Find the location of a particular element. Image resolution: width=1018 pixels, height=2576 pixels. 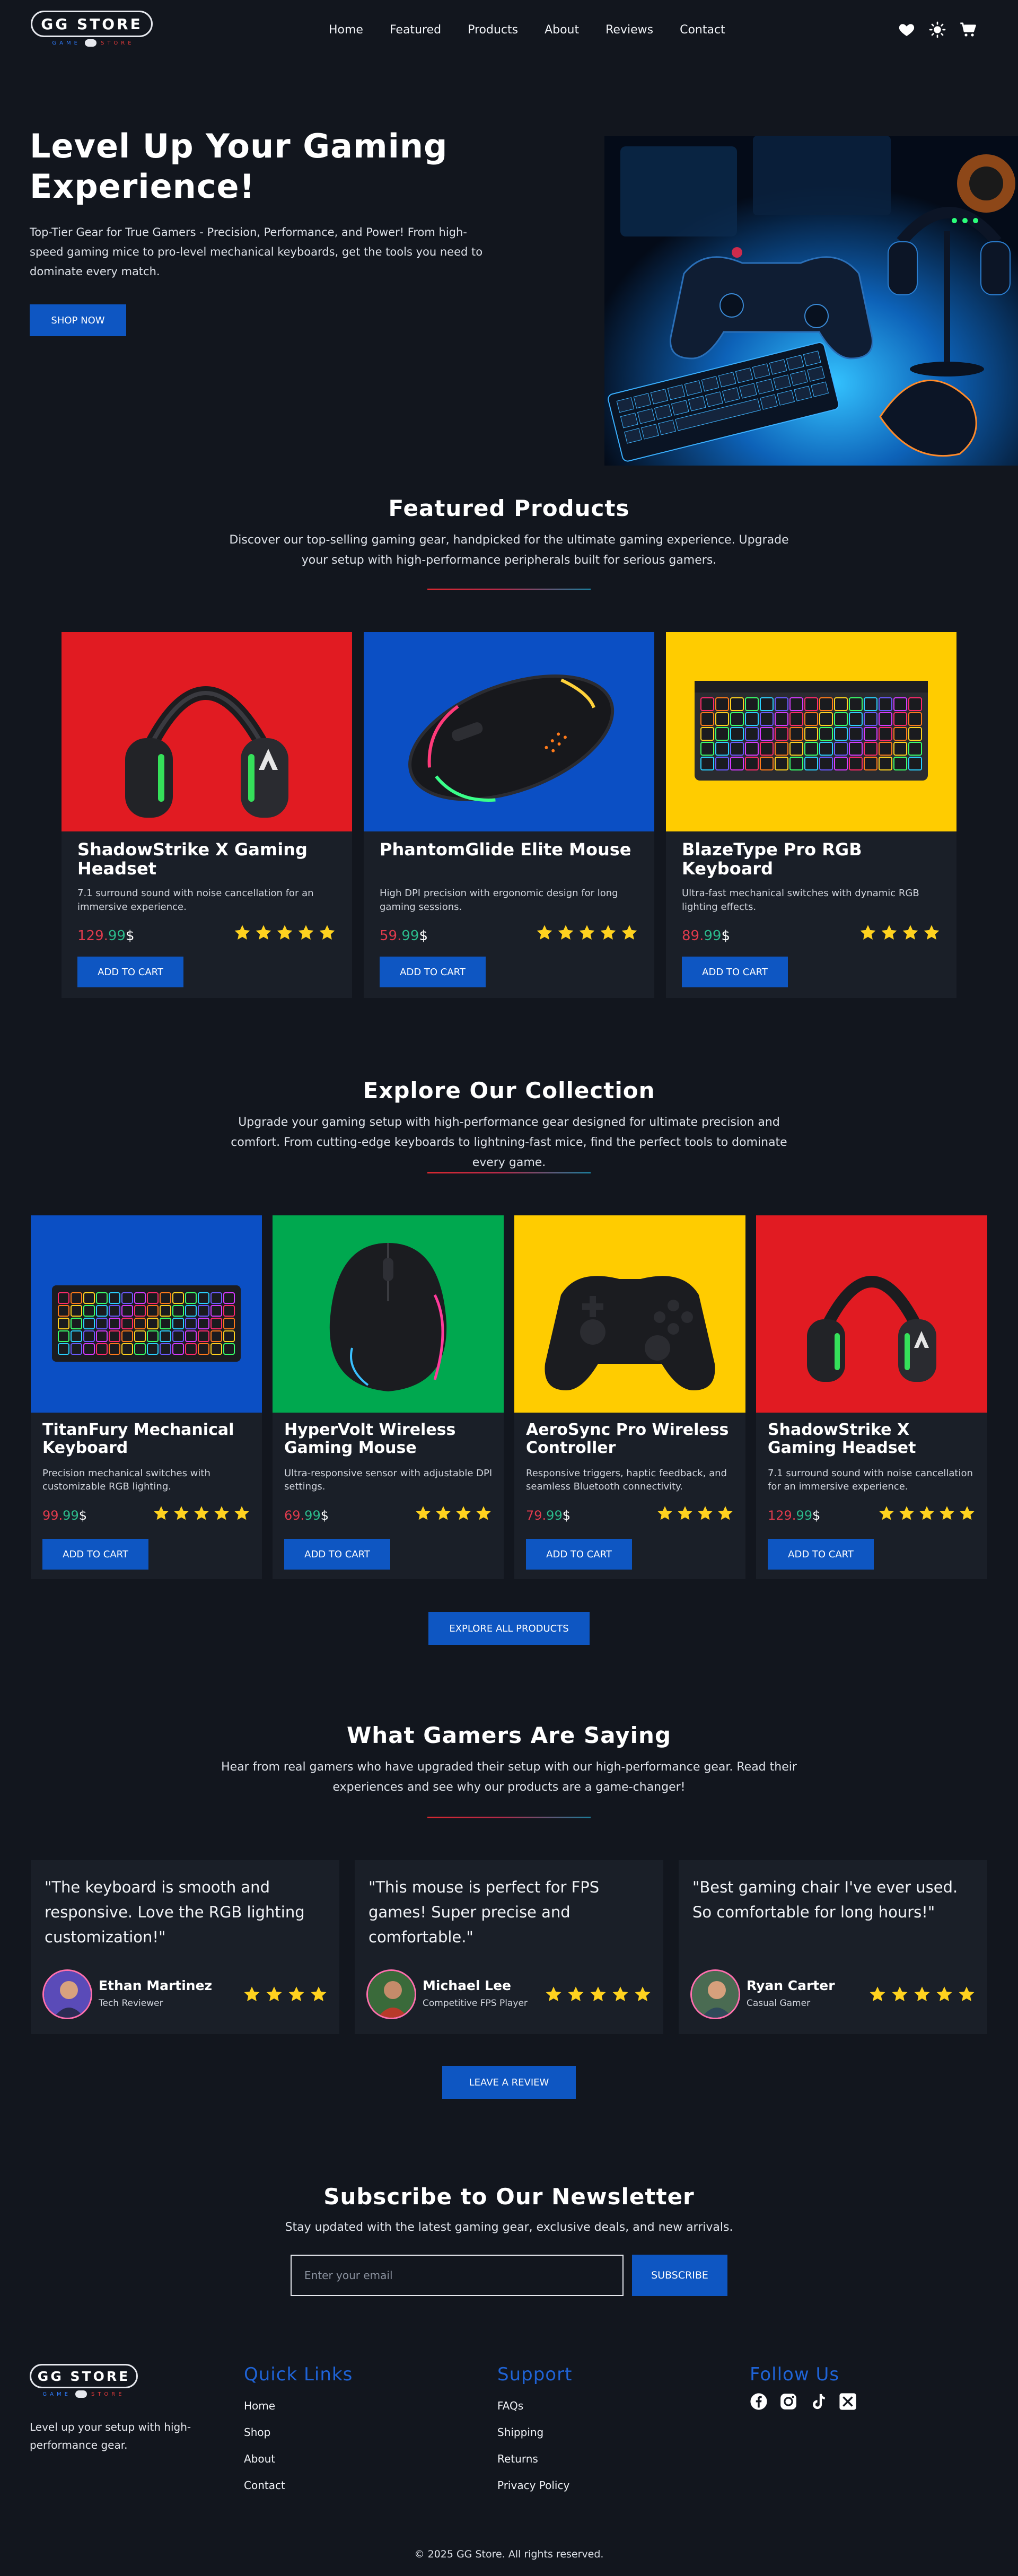

brand-logo: GG STORE GAME STORE is located at coordinates (93, 31).